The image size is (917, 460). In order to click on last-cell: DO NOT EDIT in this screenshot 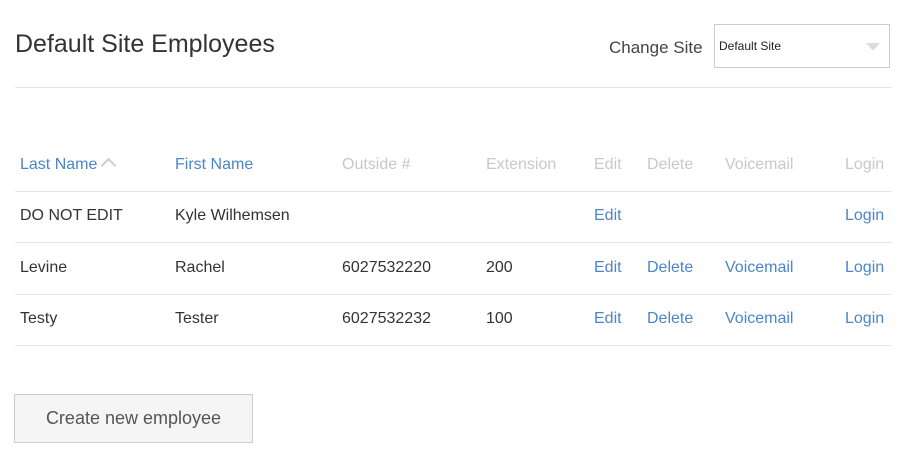, I will do `click(71, 215)`.